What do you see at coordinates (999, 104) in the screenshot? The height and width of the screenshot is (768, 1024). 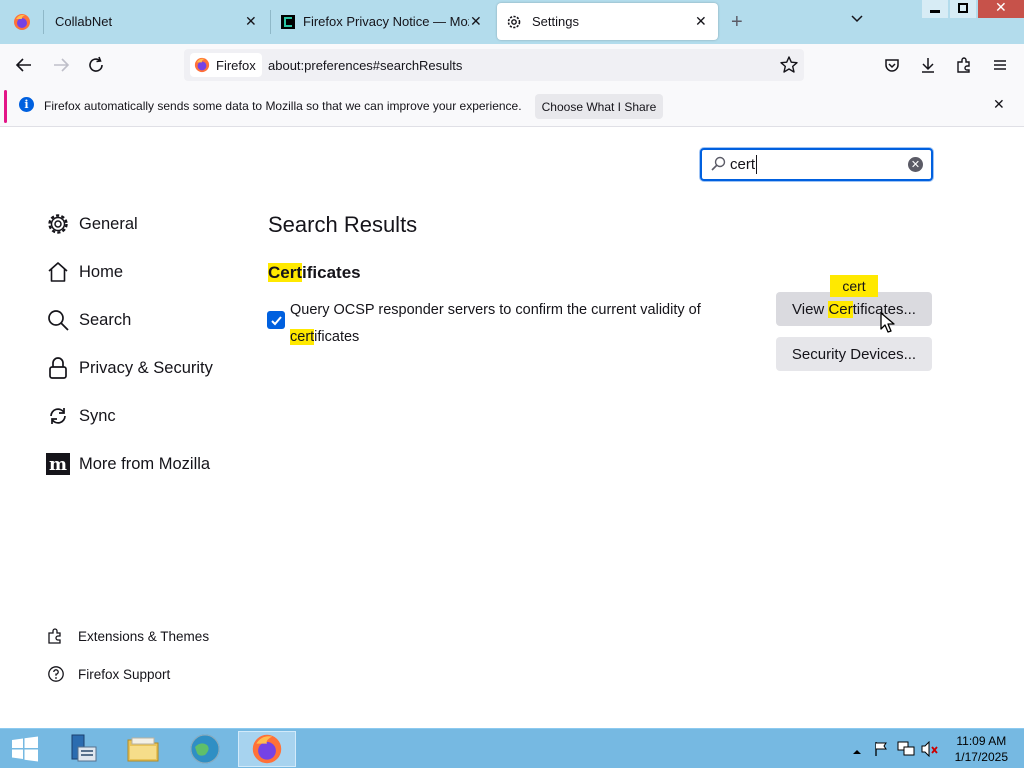 I see `close-notification-icon: ✕` at bounding box center [999, 104].